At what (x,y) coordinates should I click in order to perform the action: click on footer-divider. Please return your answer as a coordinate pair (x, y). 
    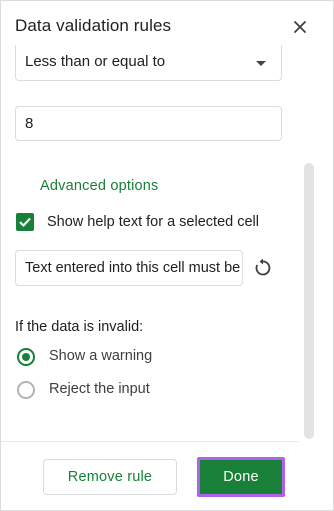
    Looking at the image, I should click on (150, 441).